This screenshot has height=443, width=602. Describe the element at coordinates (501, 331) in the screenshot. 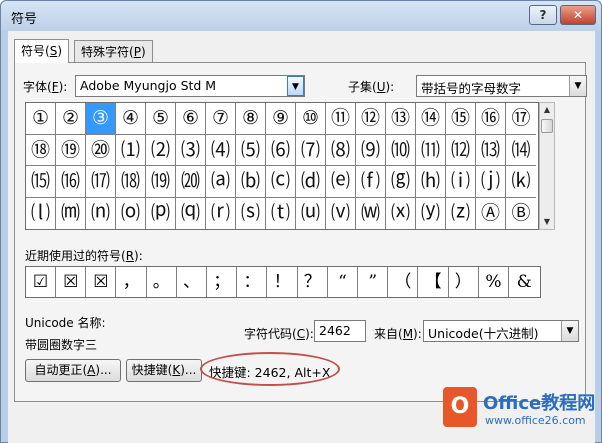

I see `from-select: Unicode(十六进制) ▼` at that location.